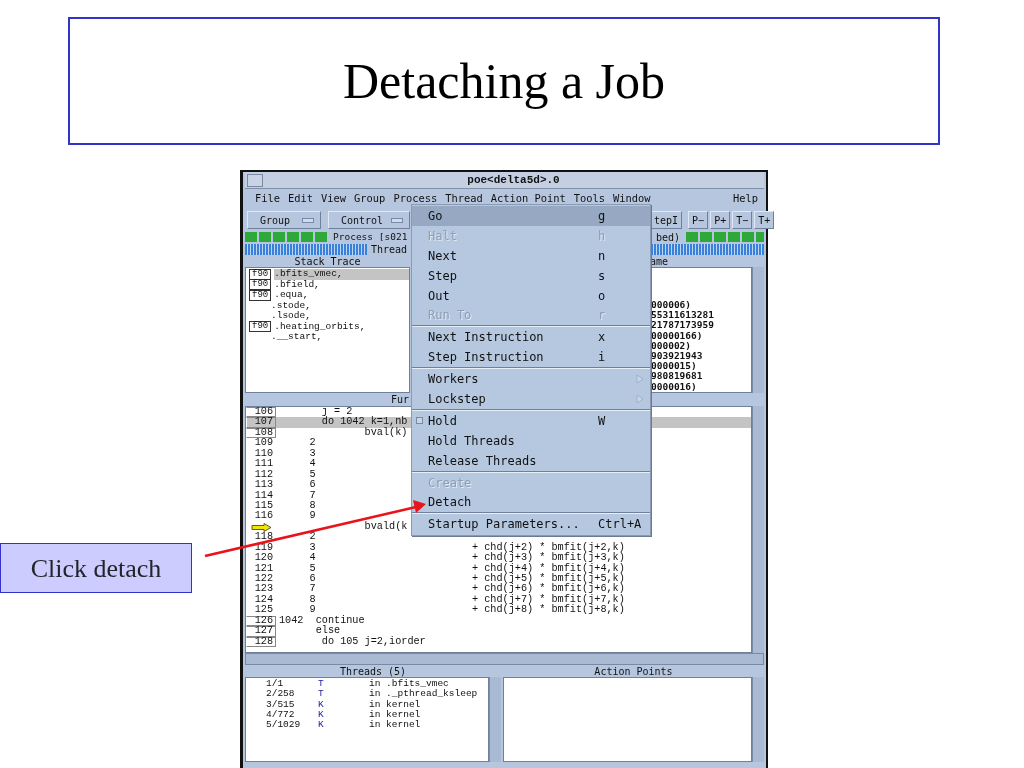 Image resolution: width=1024 pixels, height=768 pixels. Describe the element at coordinates (720, 220) in the screenshot. I see `toolbar-button: P+` at that location.